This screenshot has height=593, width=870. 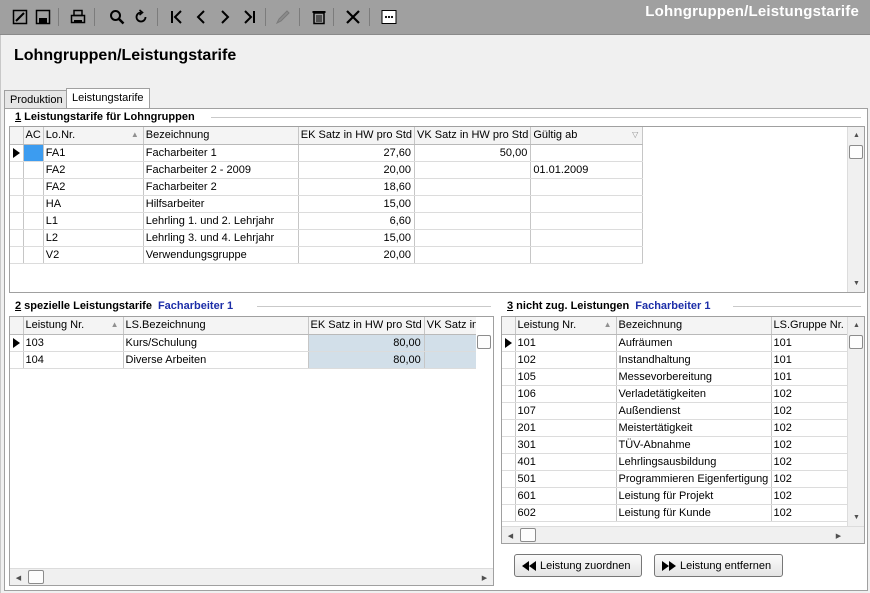 I want to click on bezeichnung-cell: Messevorbereitung, so click(x=694, y=377).